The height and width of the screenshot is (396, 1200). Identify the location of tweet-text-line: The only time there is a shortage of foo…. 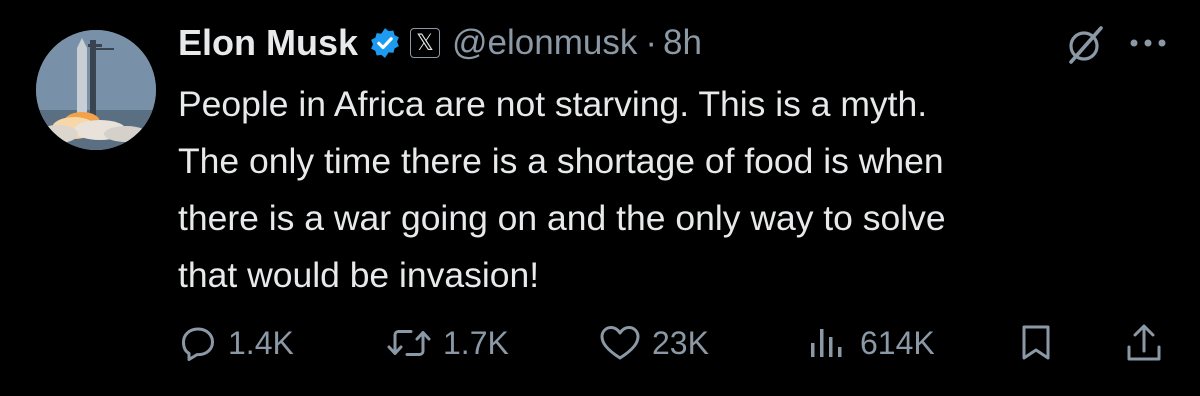
(561, 161).